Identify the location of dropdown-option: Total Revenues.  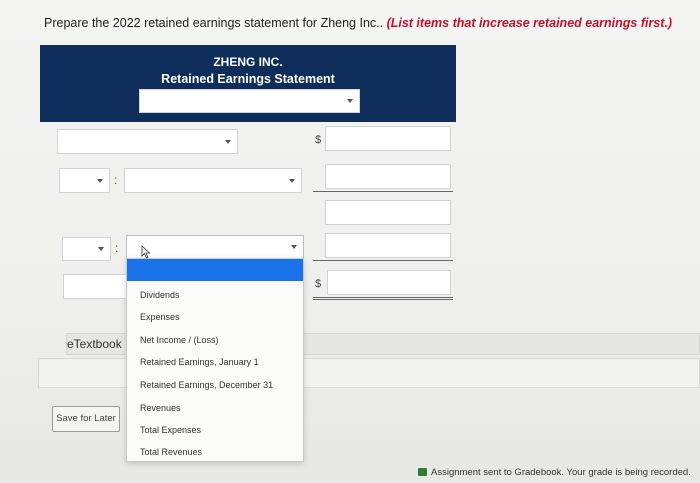
(171, 452).